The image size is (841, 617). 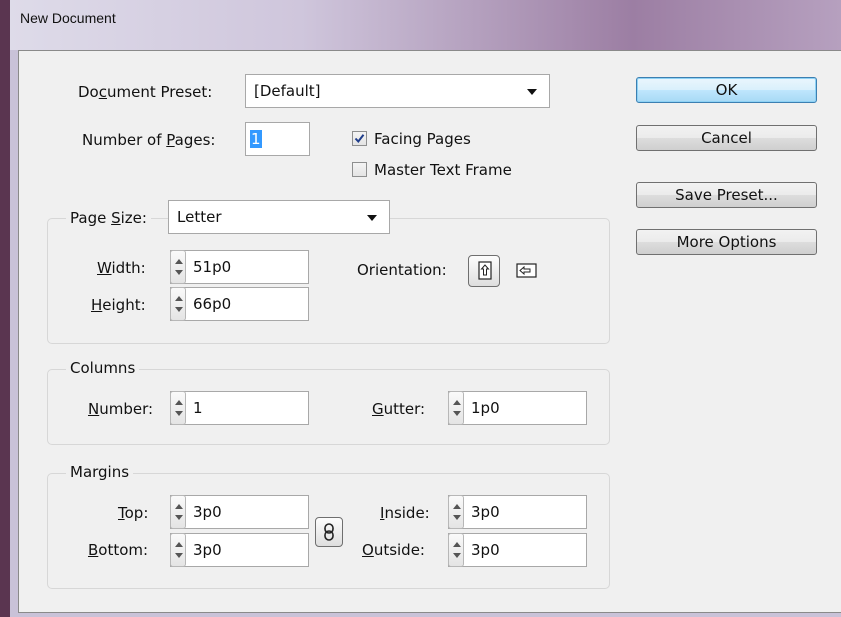 What do you see at coordinates (178, 304) in the screenshot?
I see `height-spinner` at bounding box center [178, 304].